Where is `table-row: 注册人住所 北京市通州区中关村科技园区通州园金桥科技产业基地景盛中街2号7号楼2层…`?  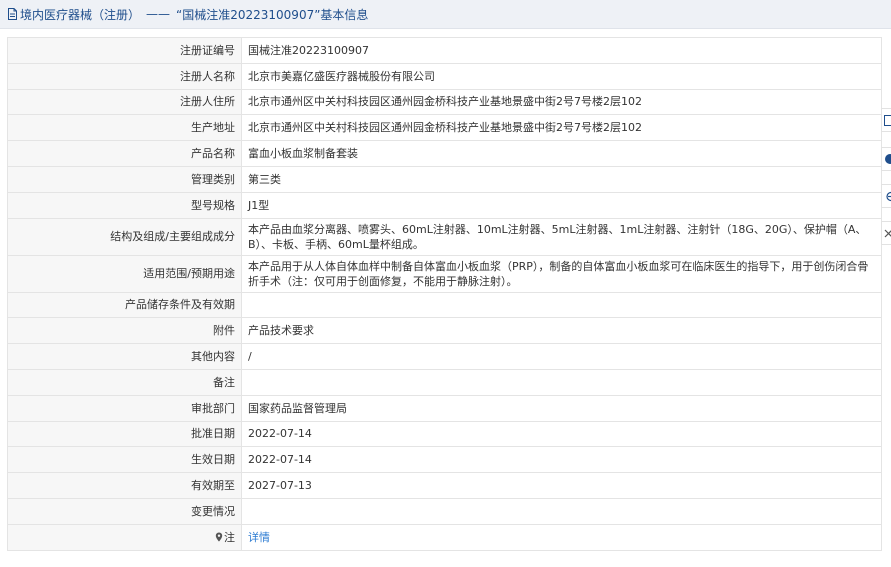
table-row: 注册人住所 北京市通州区中关村科技园区通州园金桥科技产业基地景盛中街2号7号楼2层… is located at coordinates (444, 102).